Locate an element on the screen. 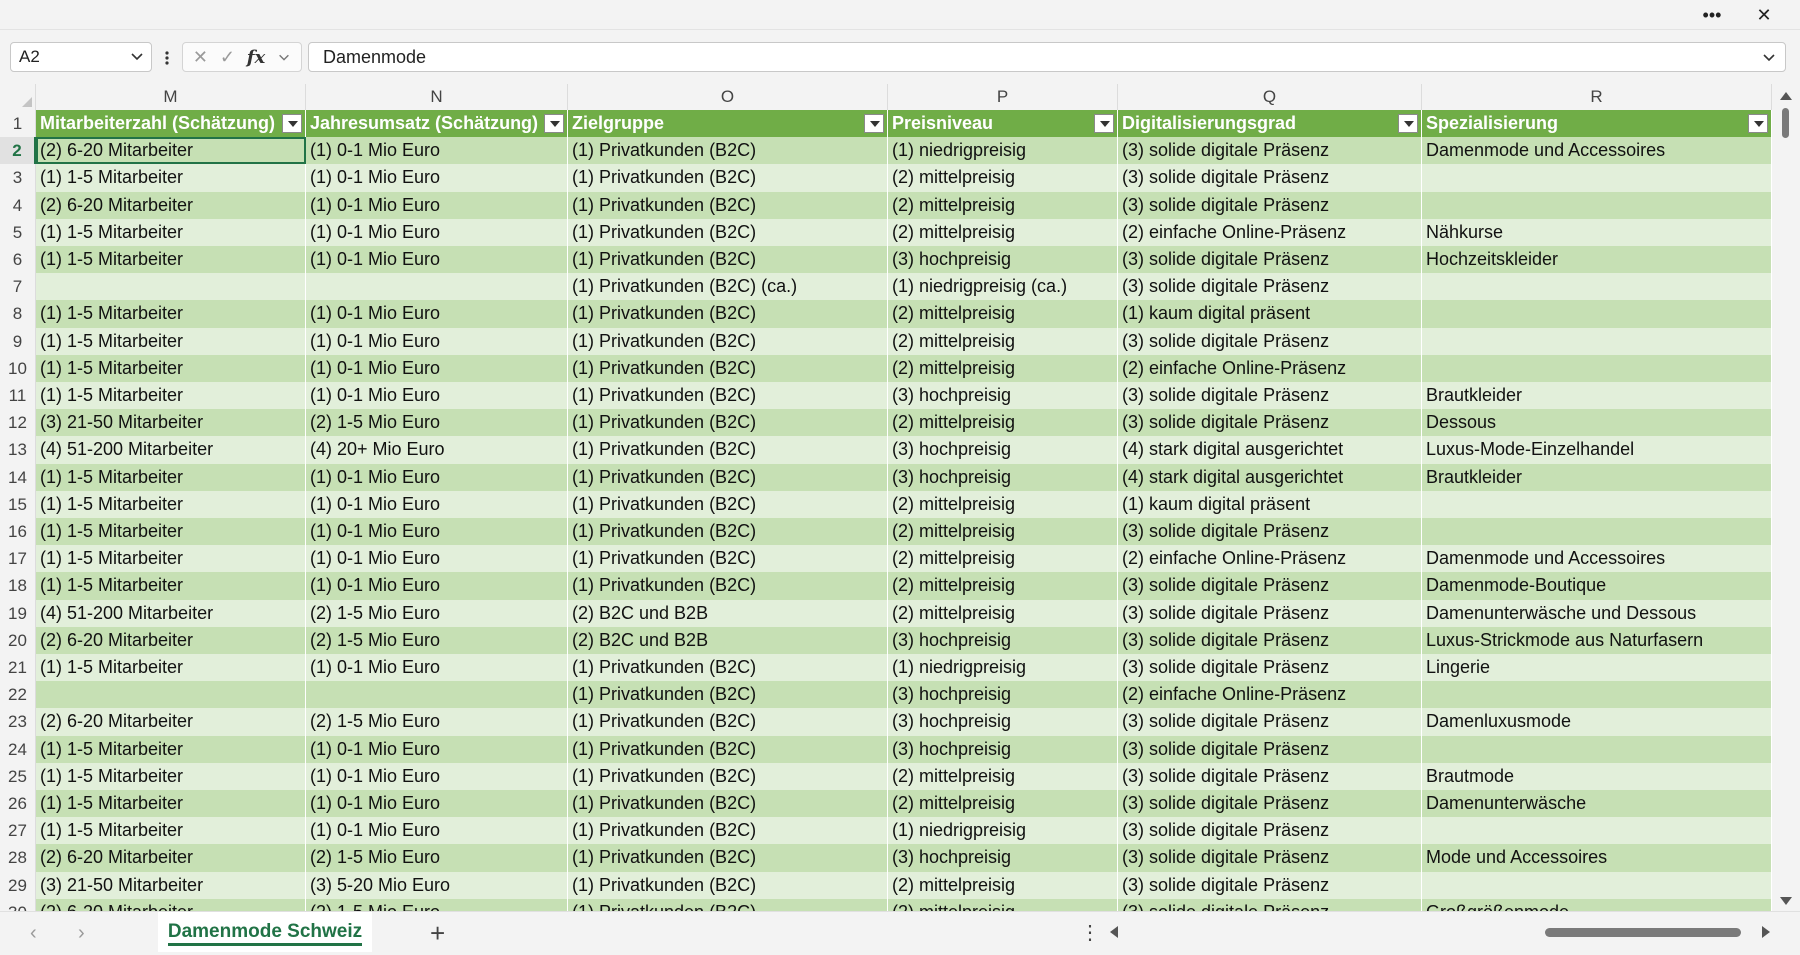 This screenshot has width=1800, height=955. row-number: 17 is located at coordinates (18, 559).